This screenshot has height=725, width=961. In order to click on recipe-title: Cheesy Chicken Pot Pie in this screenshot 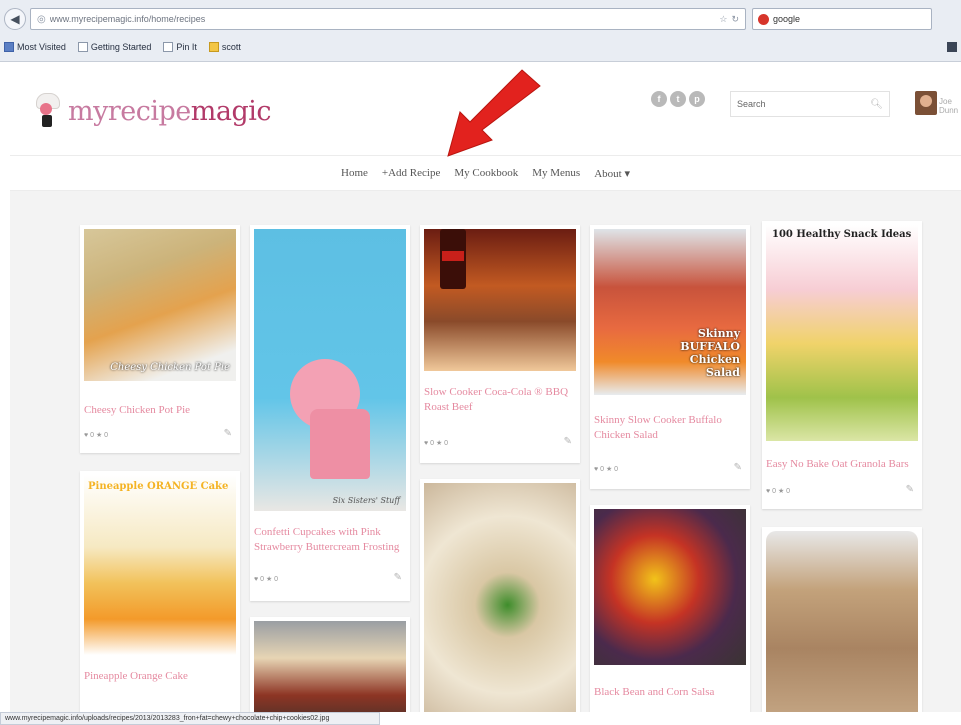, I will do `click(158, 410)`.